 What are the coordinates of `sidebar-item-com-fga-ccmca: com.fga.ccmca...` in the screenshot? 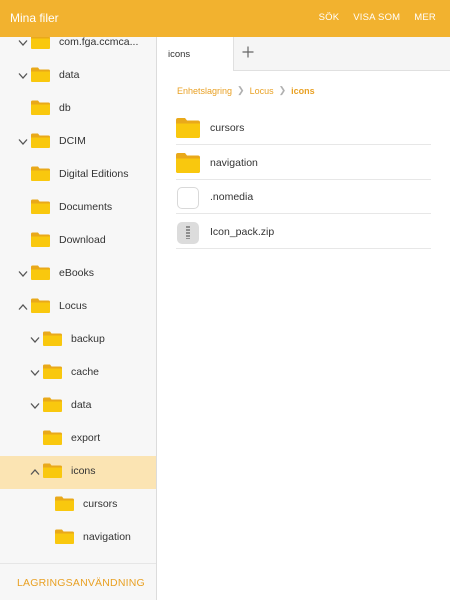 It's located at (78, 48).